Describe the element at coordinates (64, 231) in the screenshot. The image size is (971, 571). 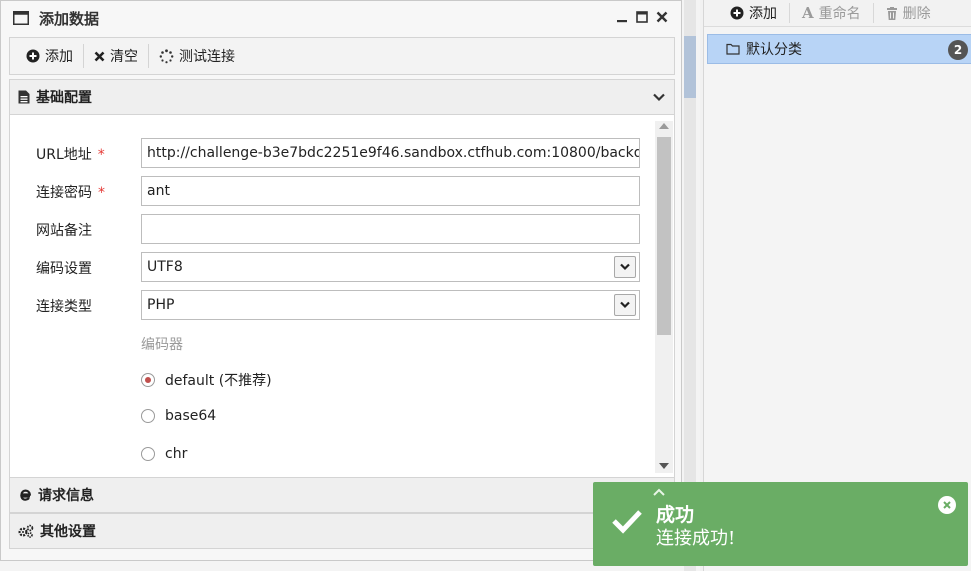
I see `note-label: 网站备注` at that location.